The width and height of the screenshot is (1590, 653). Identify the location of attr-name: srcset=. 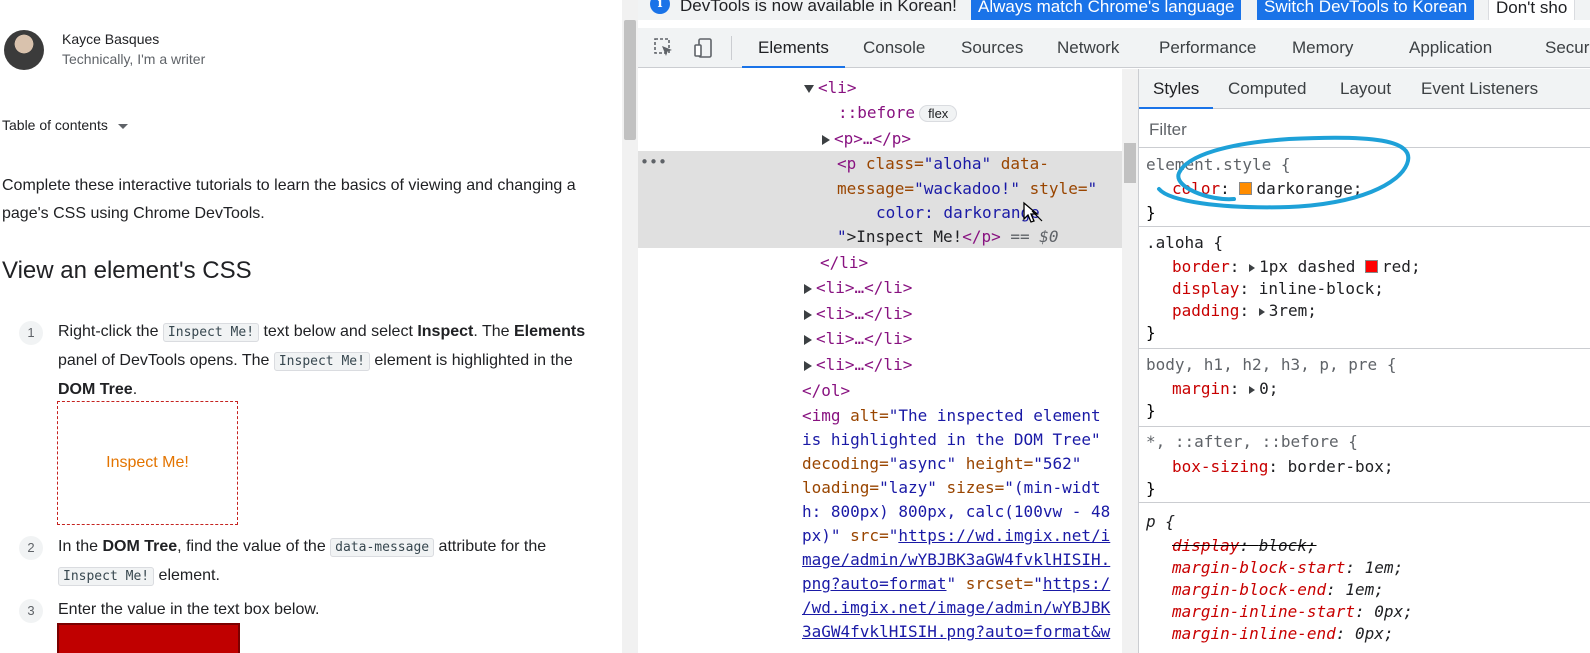
(995, 583).